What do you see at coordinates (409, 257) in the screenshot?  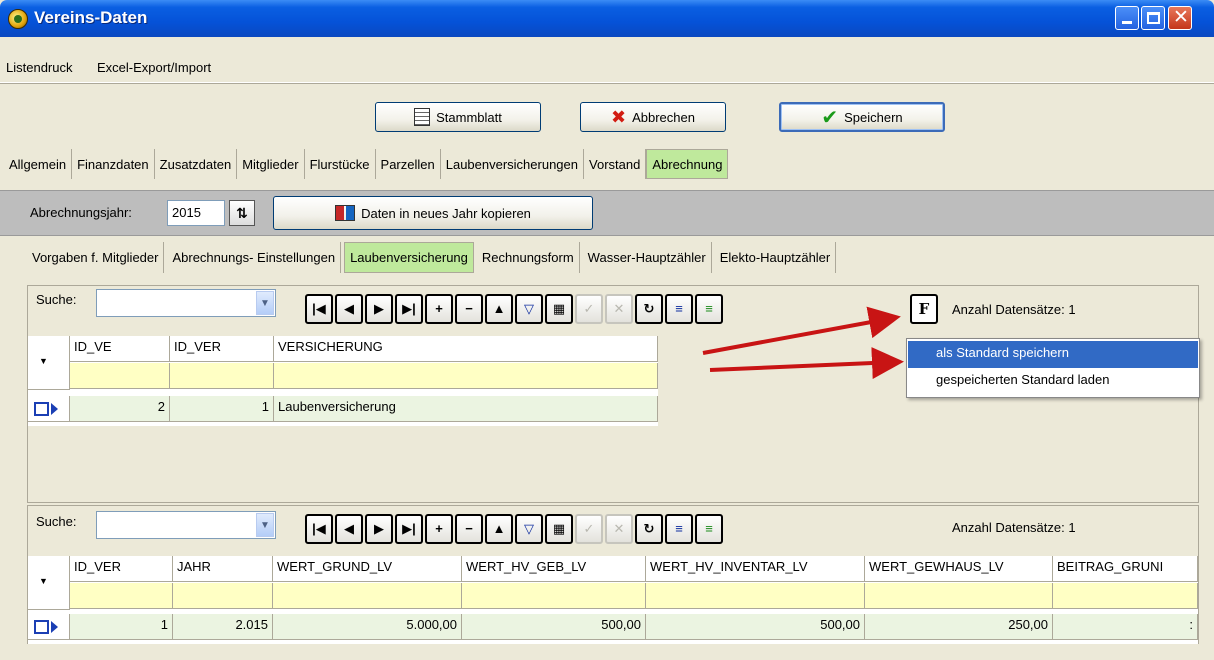 I see `subtab-laubenversicherung: Laubenversicherung` at bounding box center [409, 257].